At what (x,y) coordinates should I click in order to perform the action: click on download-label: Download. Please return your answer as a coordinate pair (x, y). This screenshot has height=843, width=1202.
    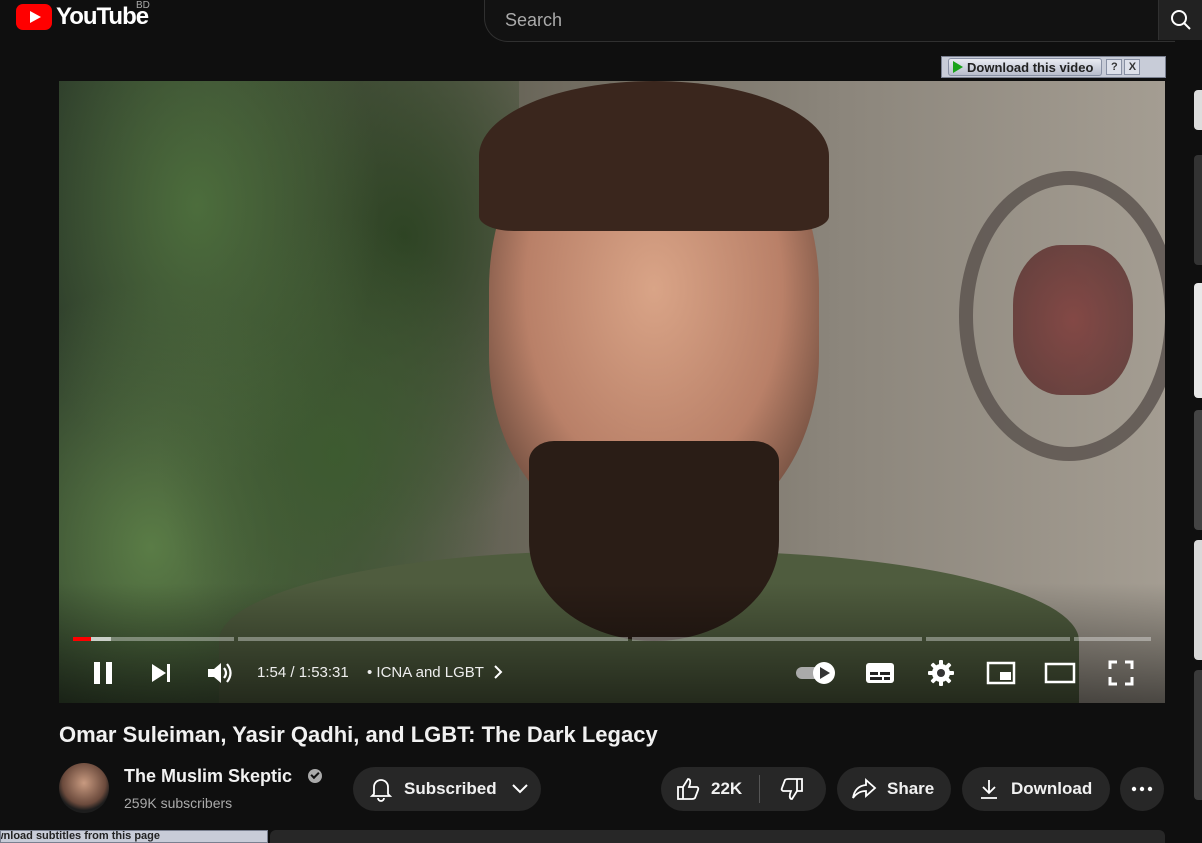
    Looking at the image, I should click on (1052, 788).